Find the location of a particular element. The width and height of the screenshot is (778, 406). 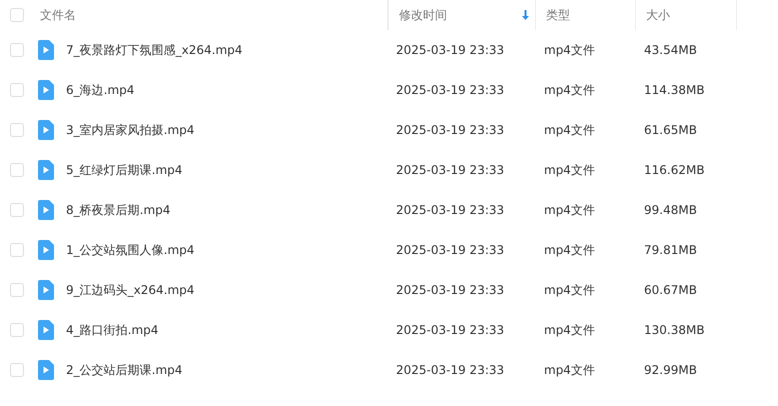

file-name: 9_江边码头_x264.mp4 is located at coordinates (130, 290).